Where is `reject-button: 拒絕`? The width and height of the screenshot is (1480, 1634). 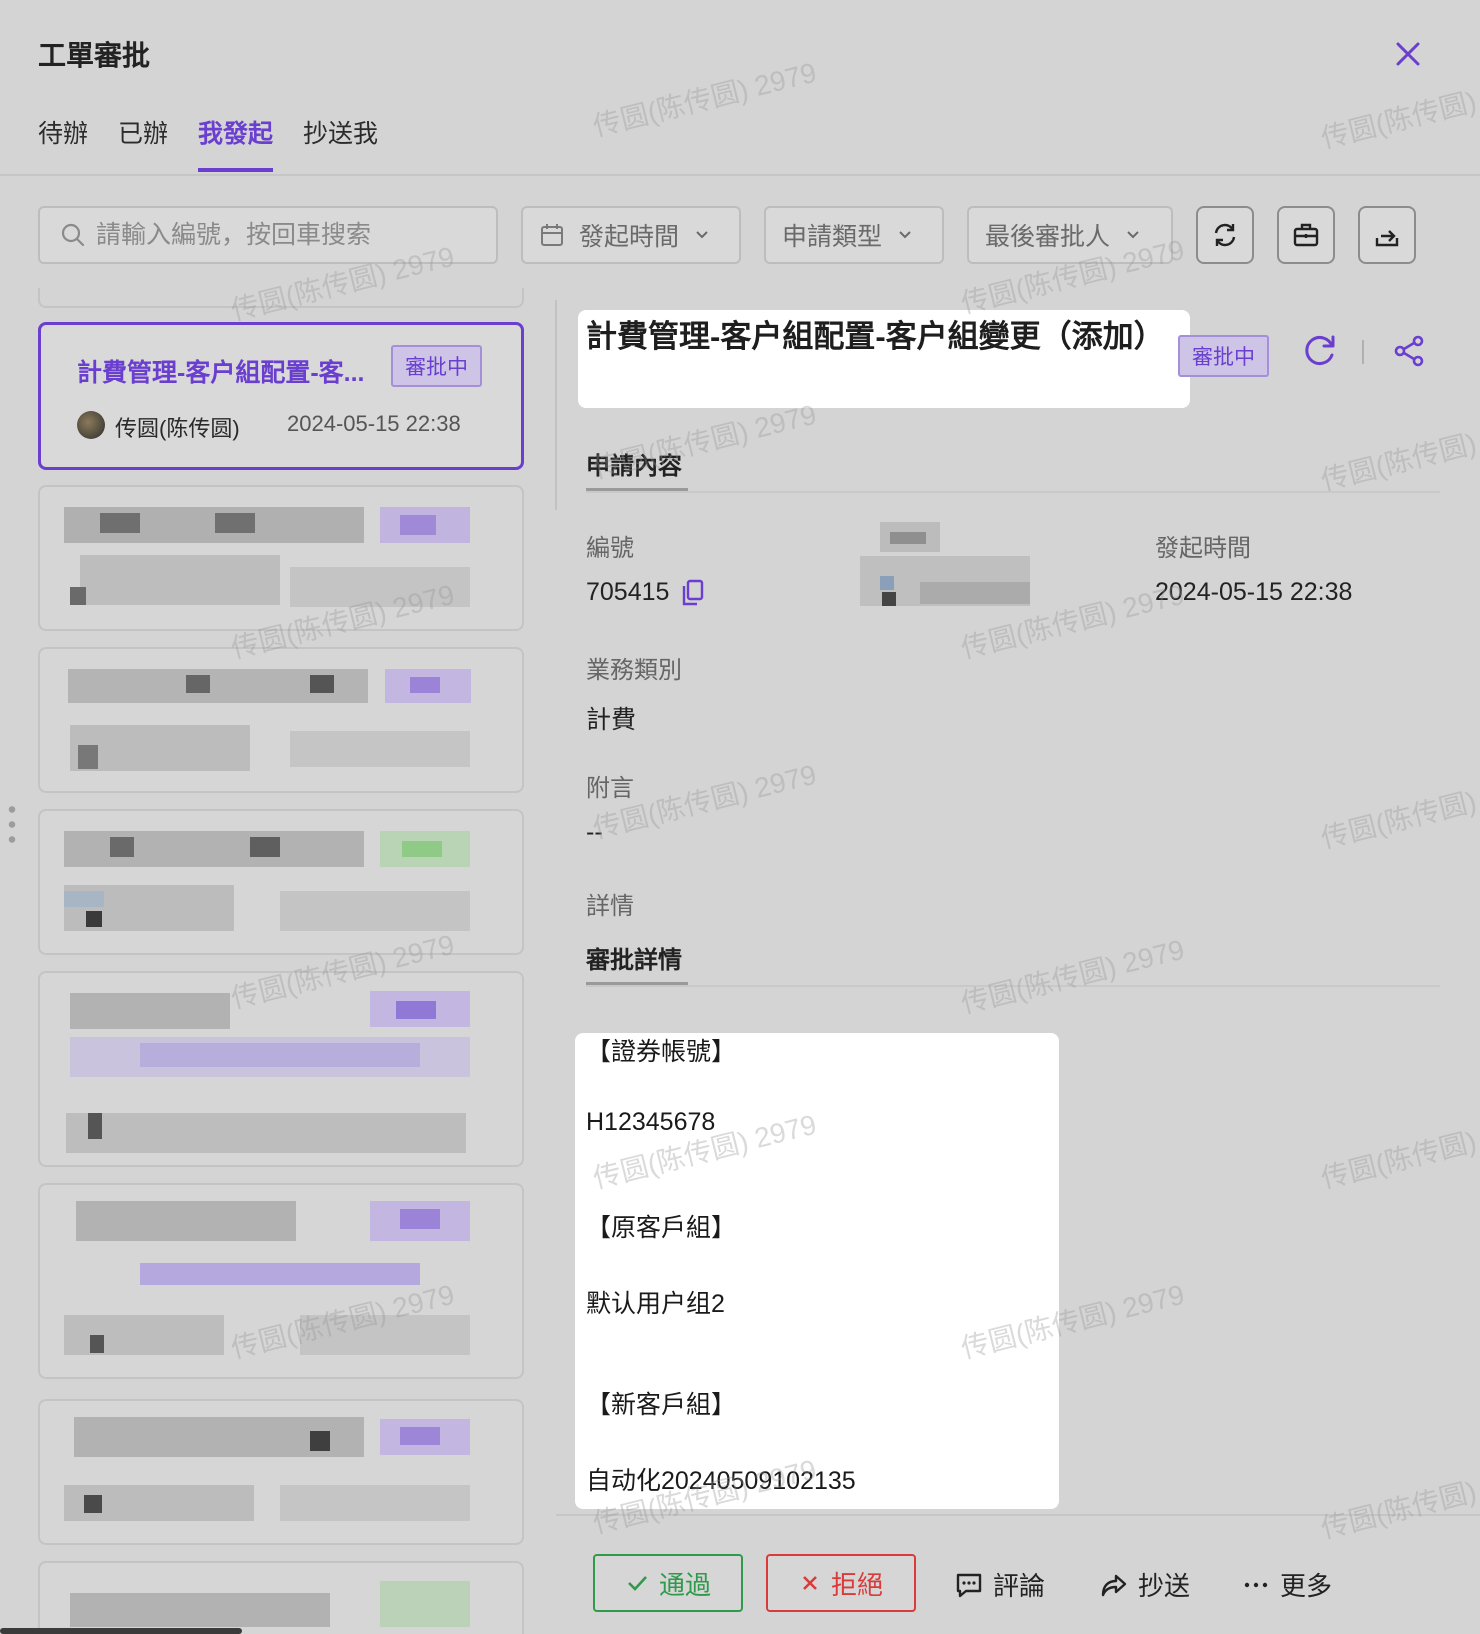
reject-button: 拒絕 is located at coordinates (841, 1583).